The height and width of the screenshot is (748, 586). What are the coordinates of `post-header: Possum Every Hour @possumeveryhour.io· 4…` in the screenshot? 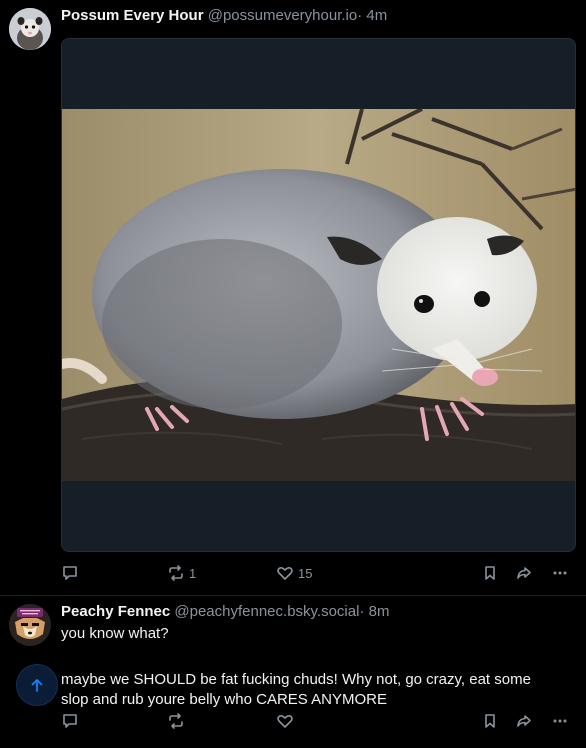 It's located at (224, 16).